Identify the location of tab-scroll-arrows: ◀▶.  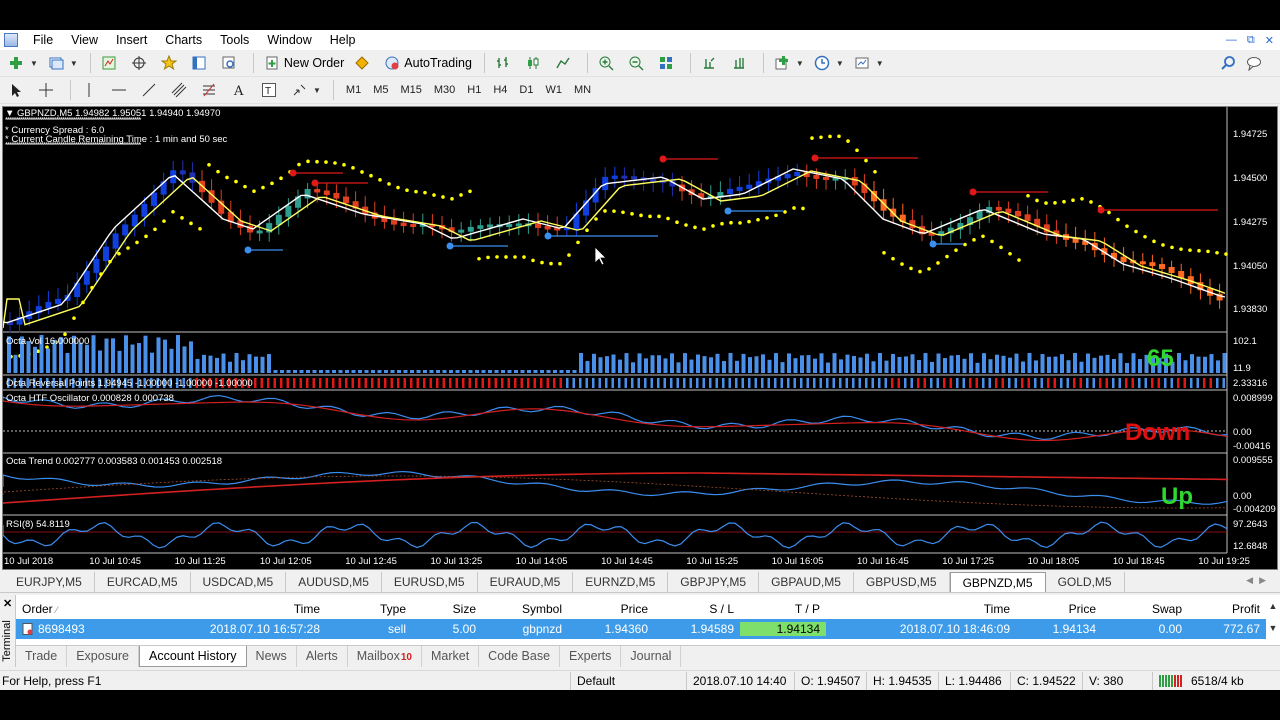
(1259, 580).